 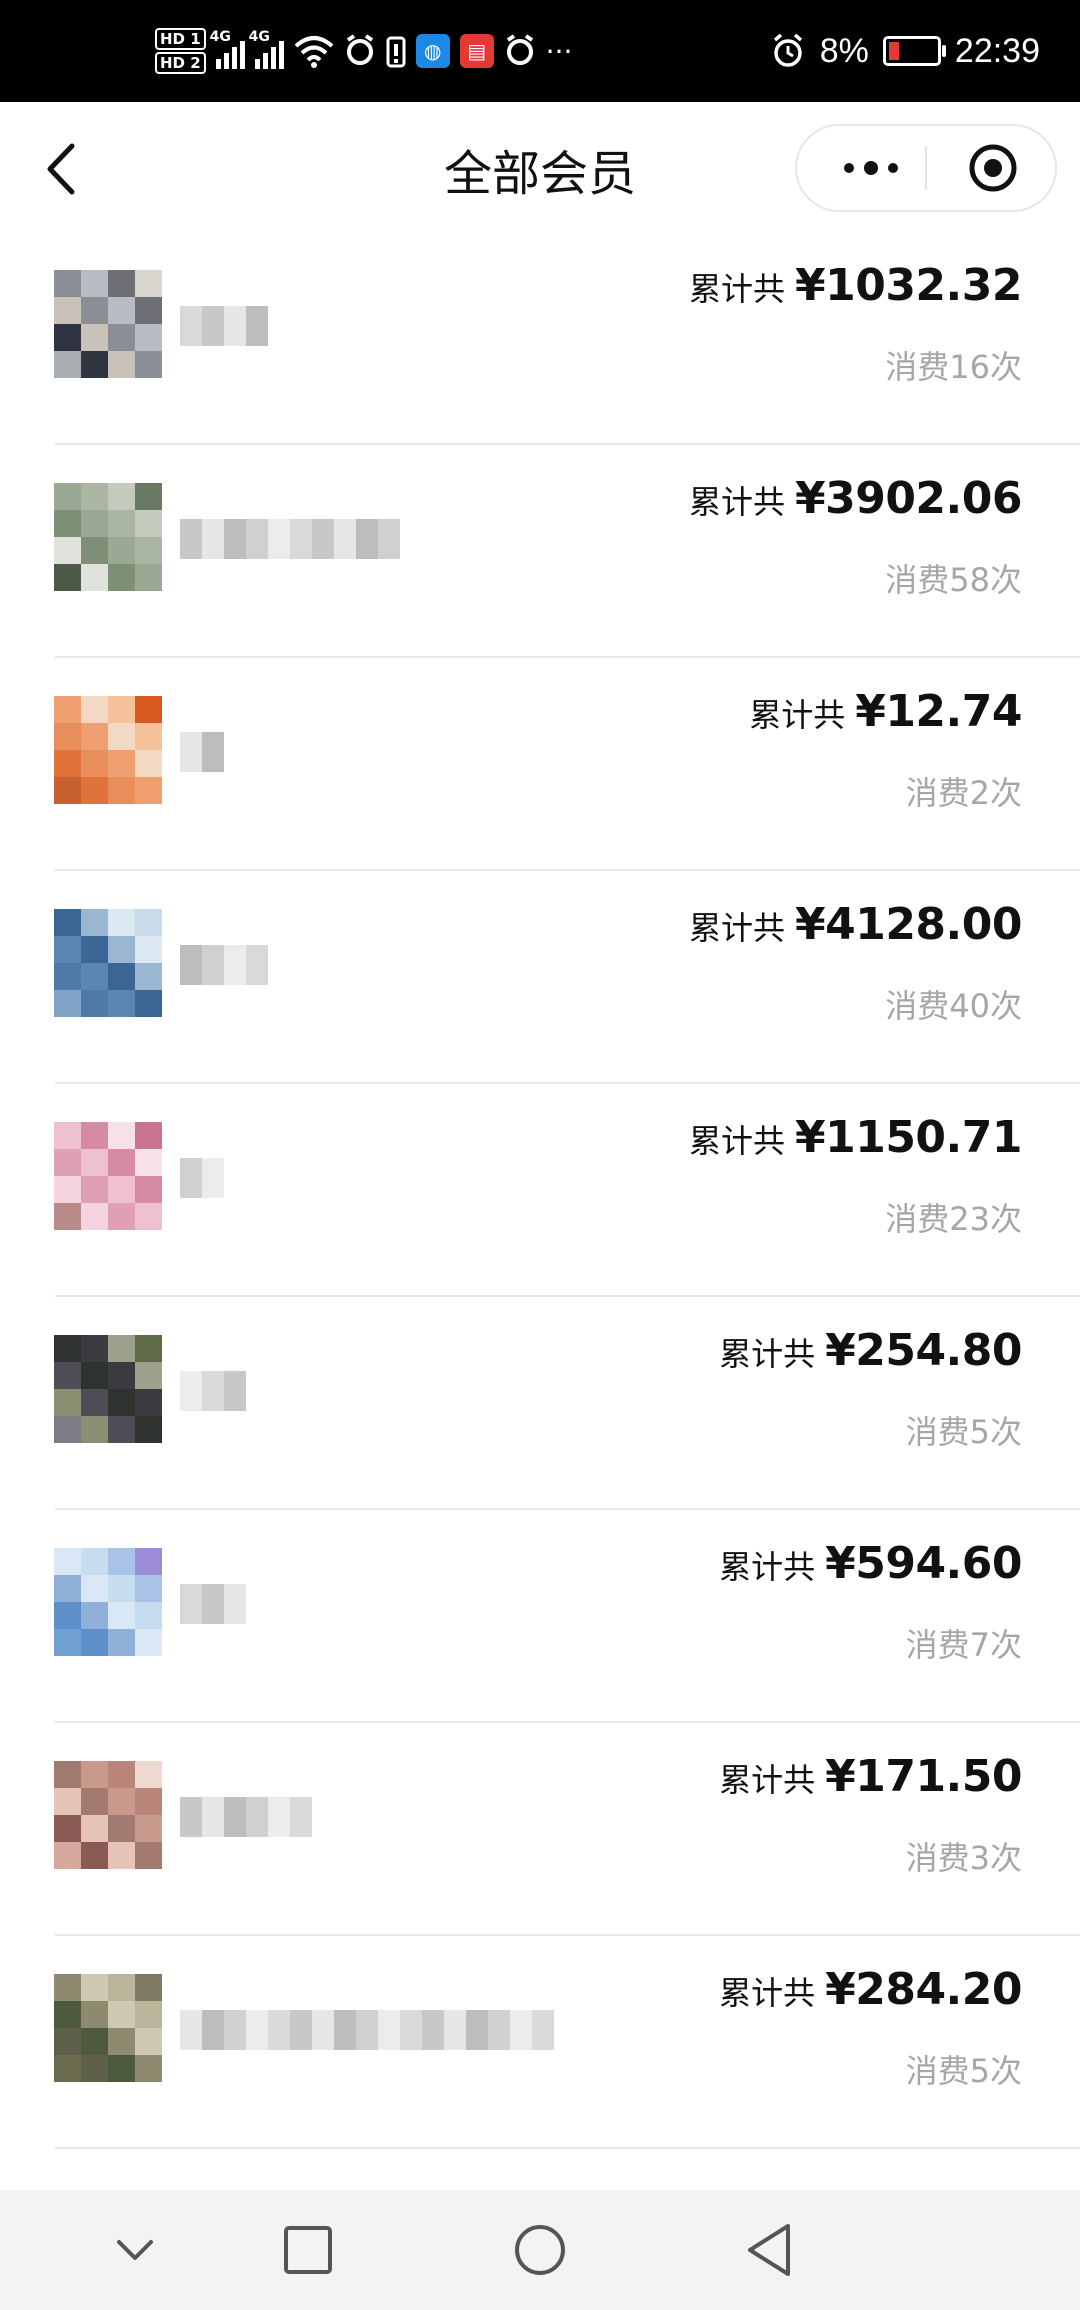 I want to click on recent-apps-icon, so click(x=308, y=2250).